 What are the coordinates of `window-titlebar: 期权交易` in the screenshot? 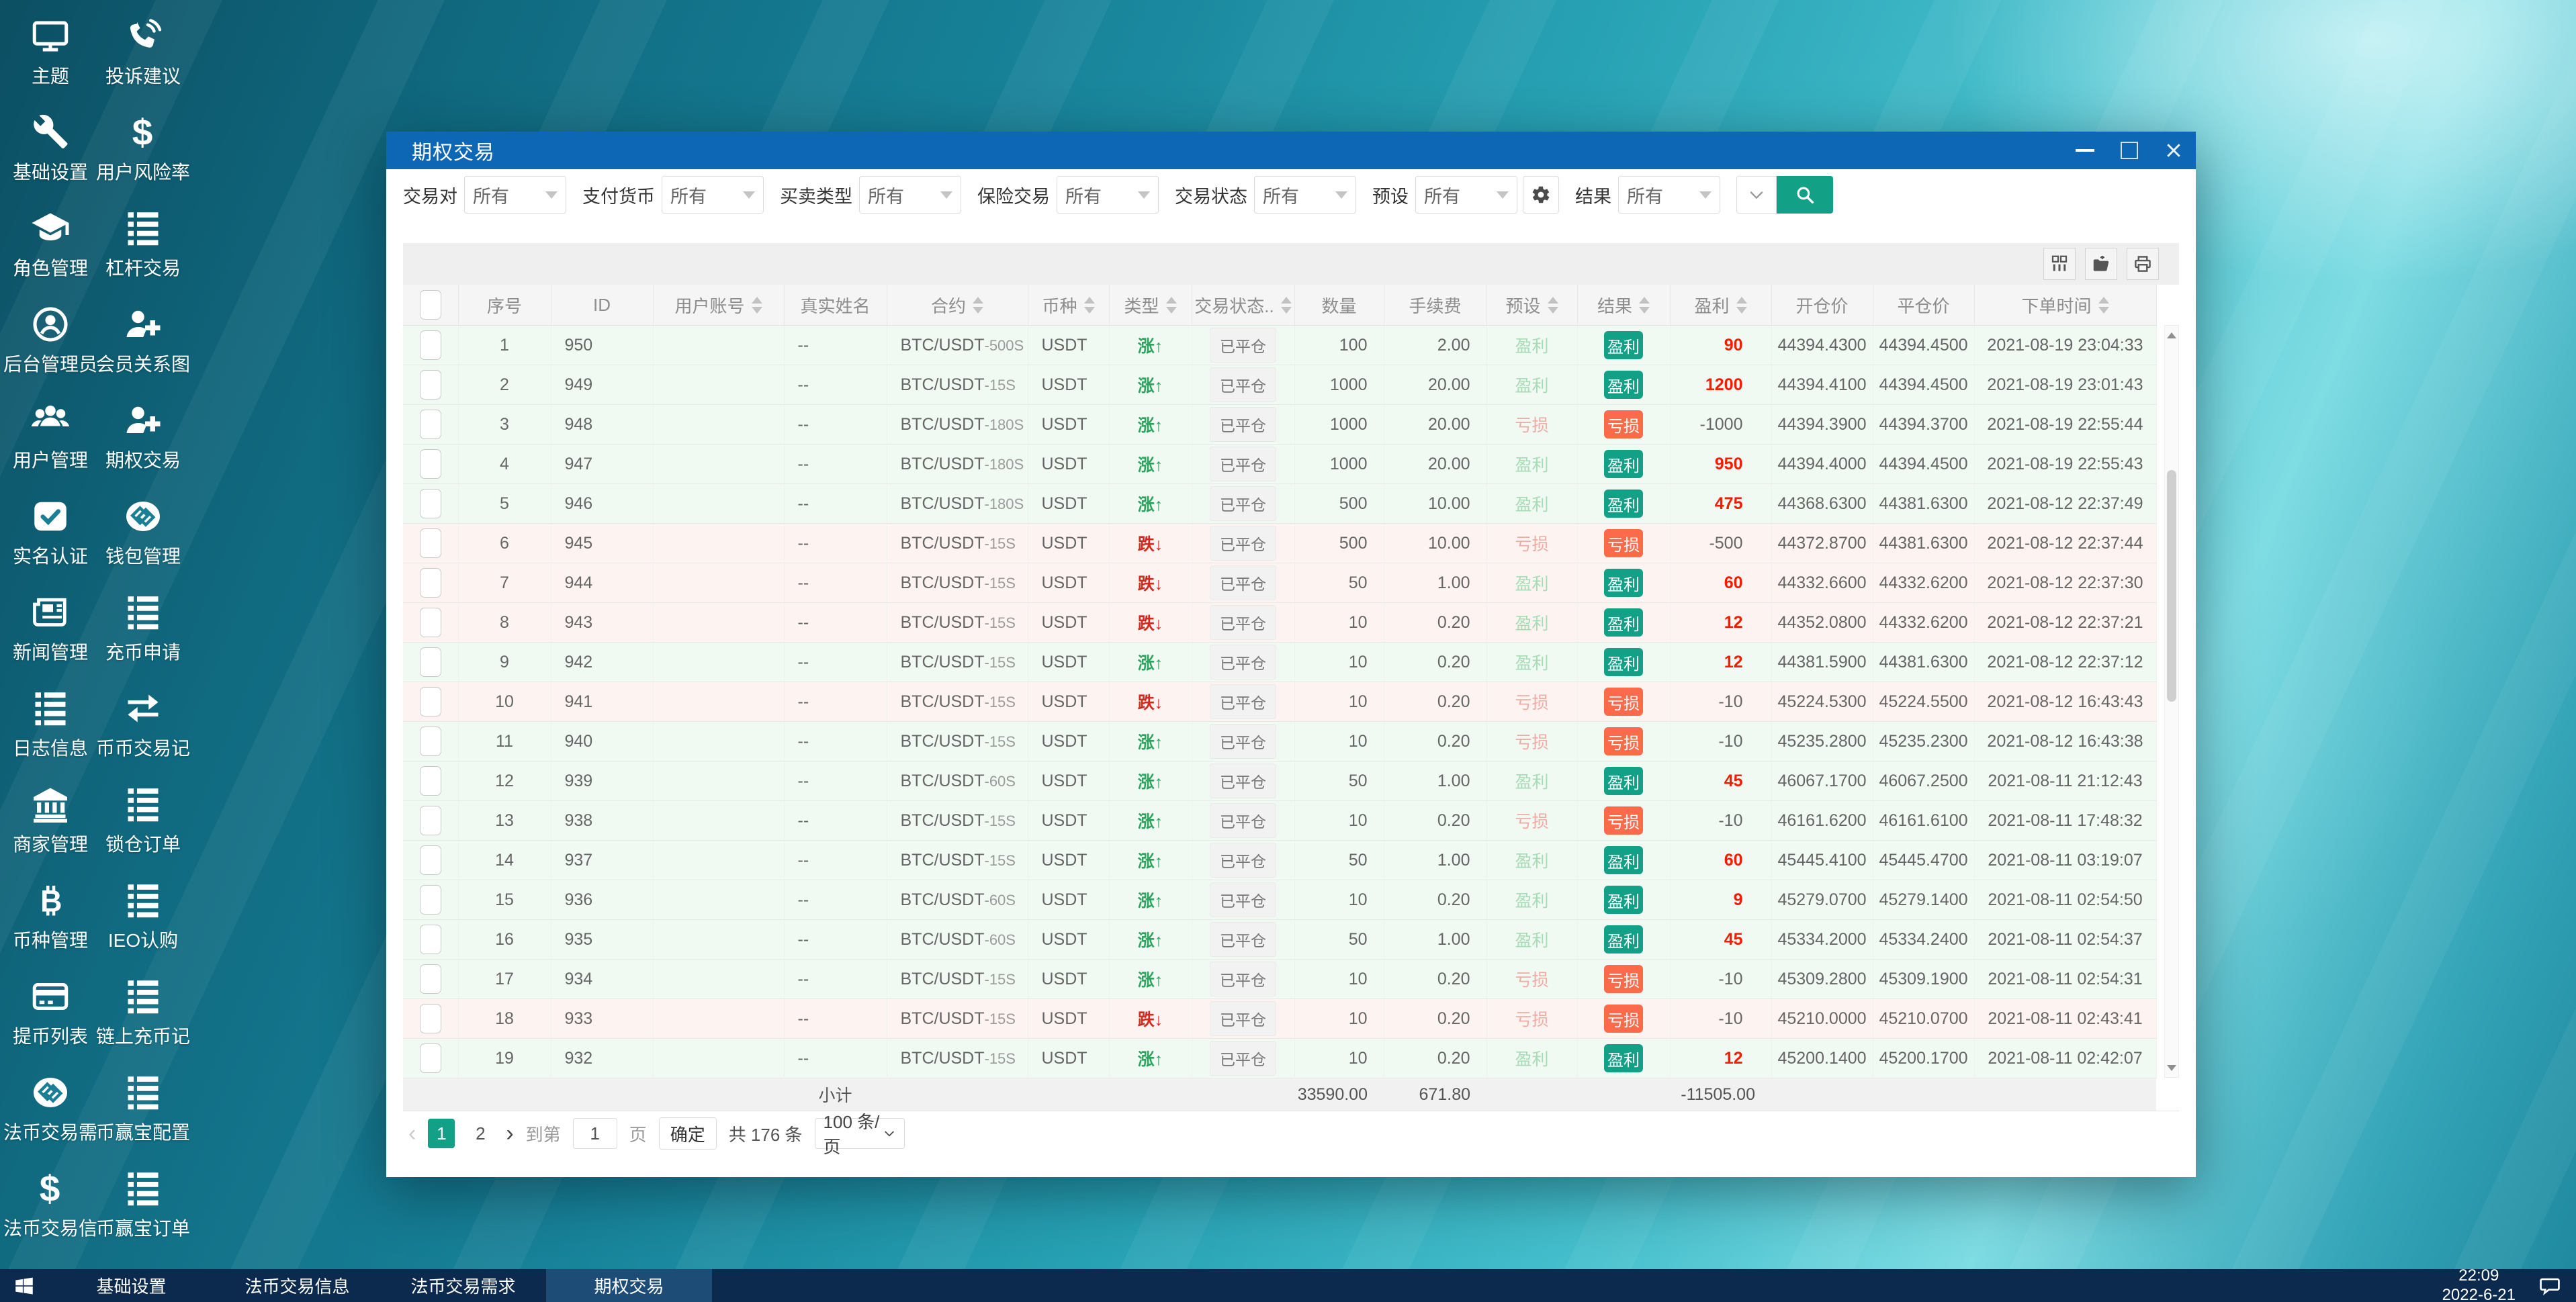 It's located at (1291, 150).